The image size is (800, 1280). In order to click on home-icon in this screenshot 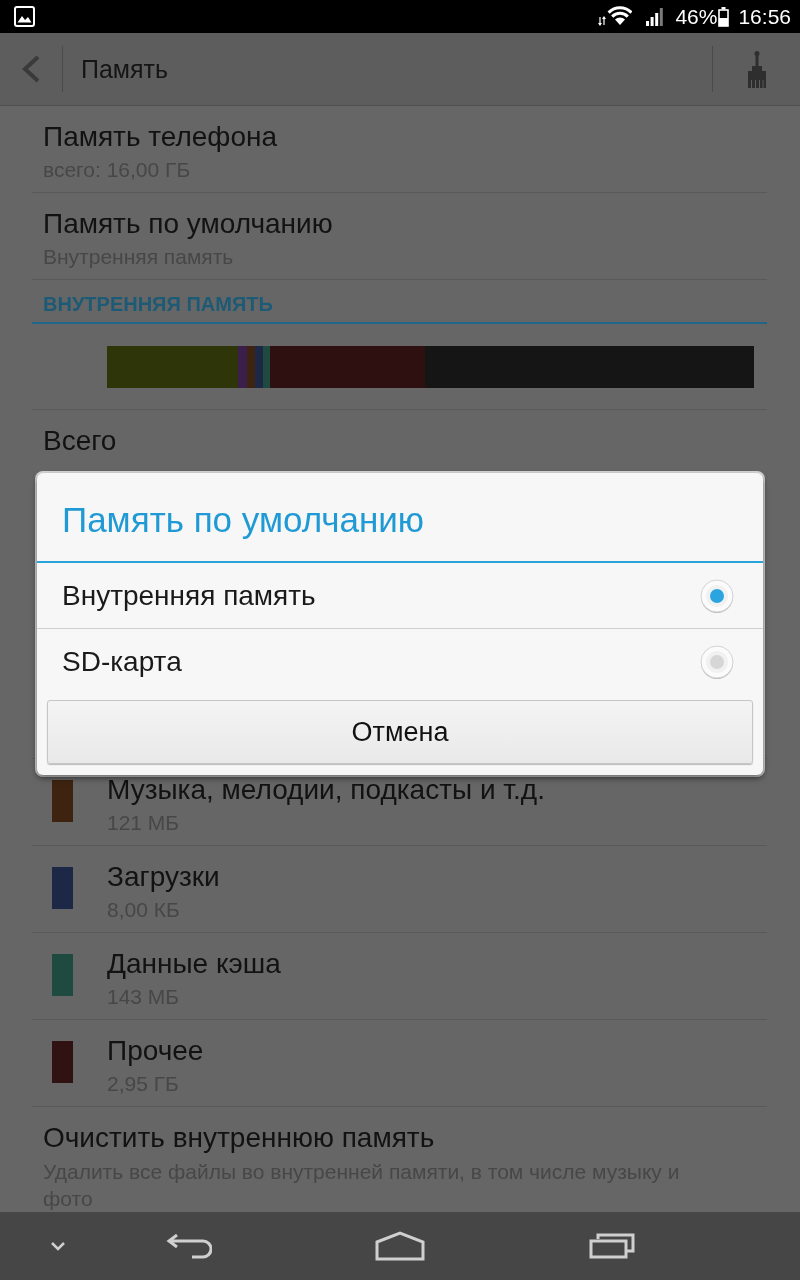, I will do `click(400, 1246)`.